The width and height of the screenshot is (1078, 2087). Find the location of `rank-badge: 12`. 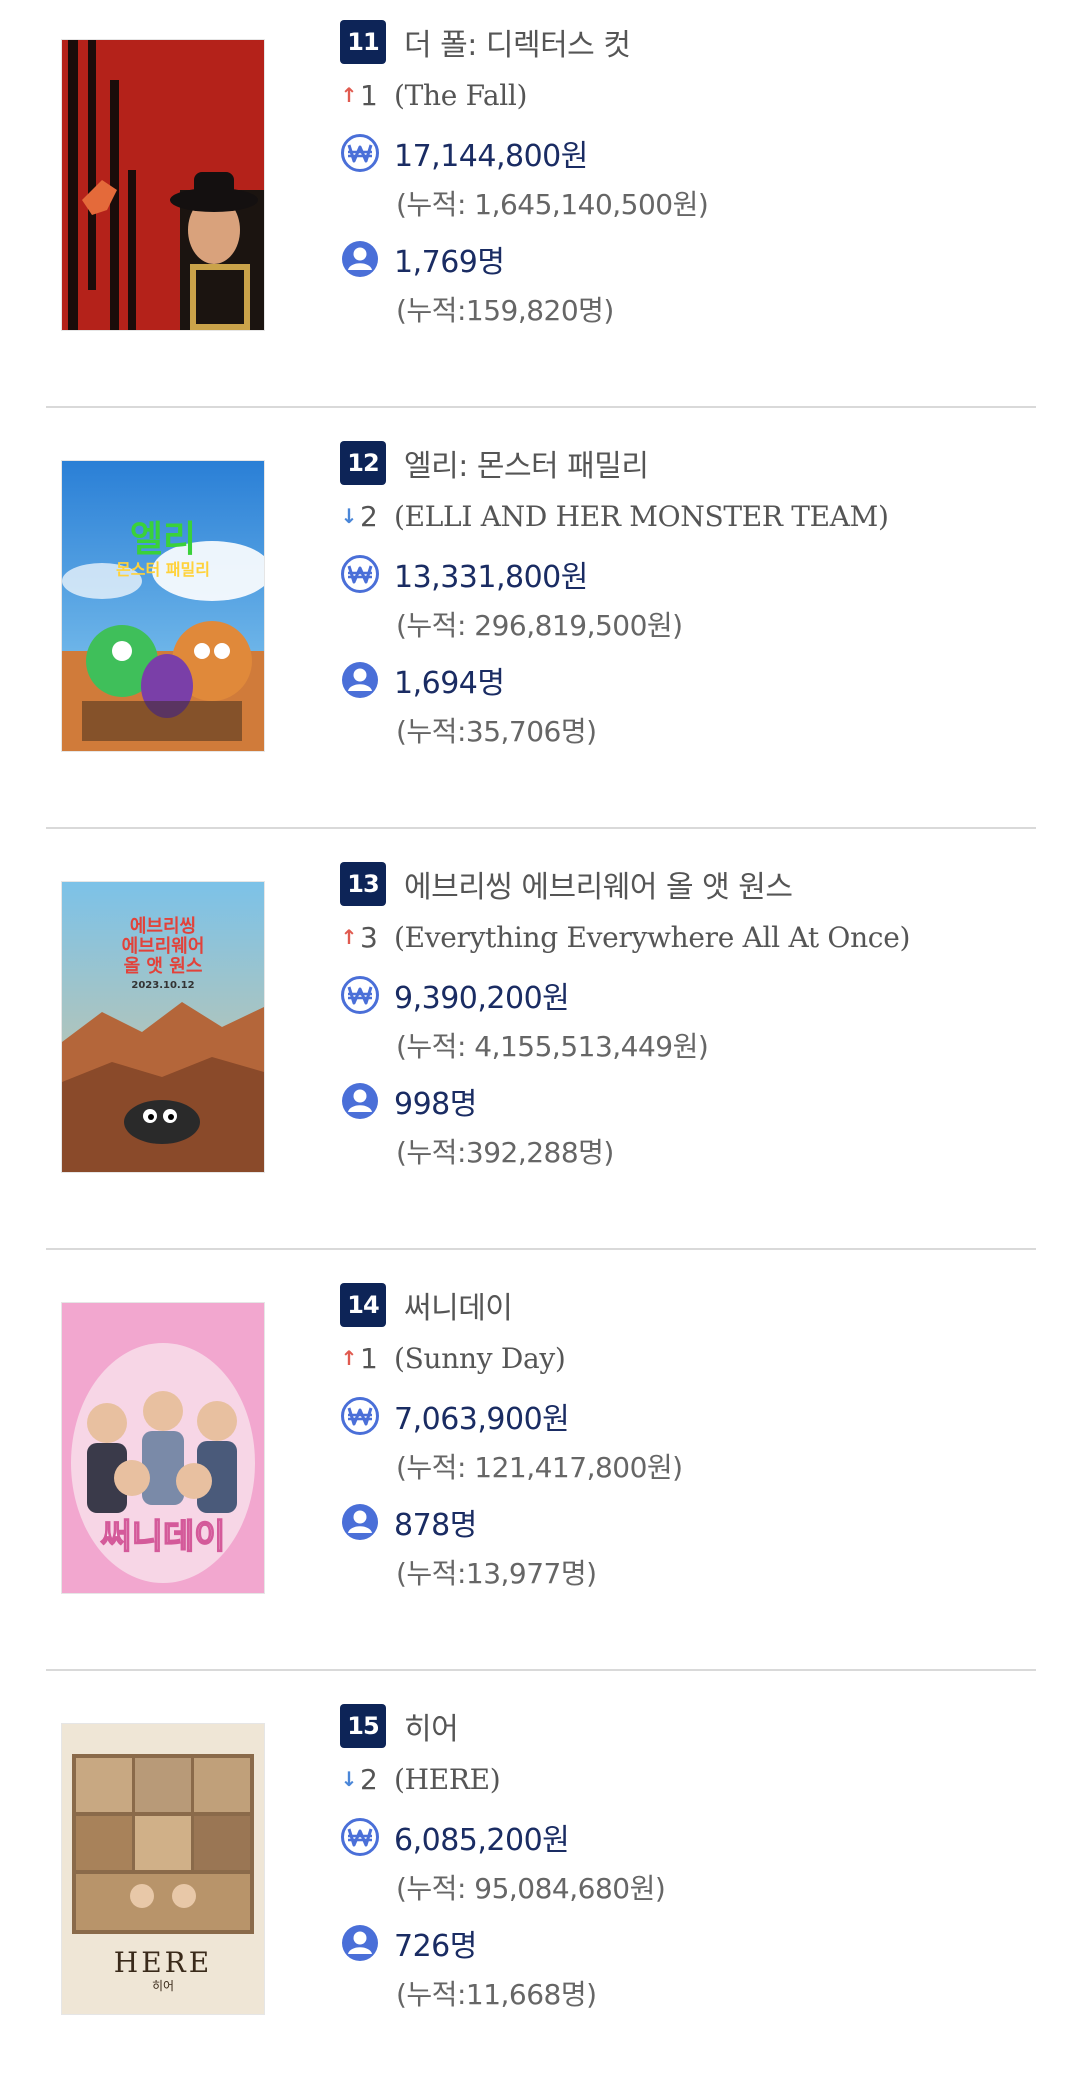

rank-badge: 12 is located at coordinates (363, 463).